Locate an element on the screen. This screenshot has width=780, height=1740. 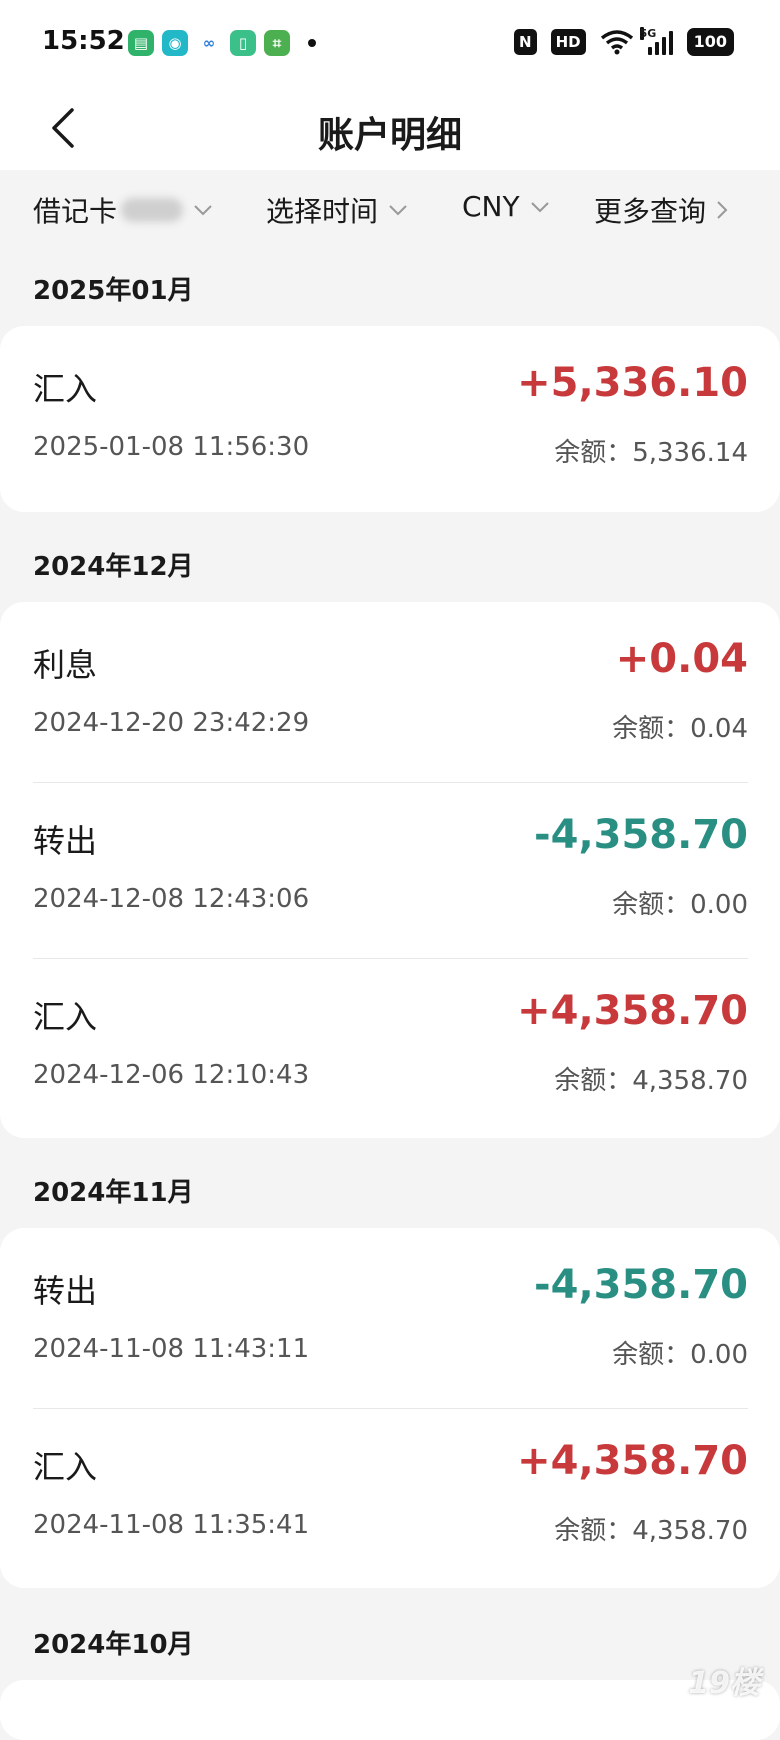
system-indicators: N HD 5G 100 is located at coordinates (624, 41).